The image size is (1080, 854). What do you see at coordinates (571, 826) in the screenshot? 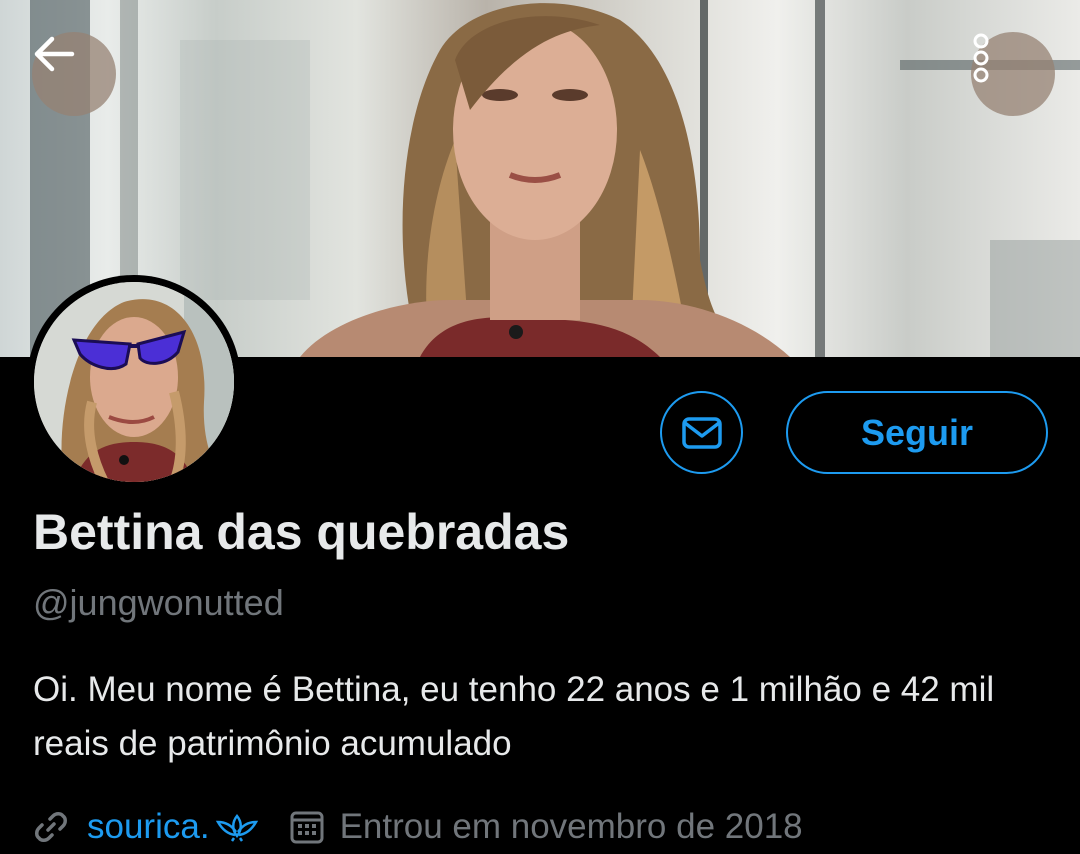
I see `joined-date: Entrou em novembro de 2018` at bounding box center [571, 826].